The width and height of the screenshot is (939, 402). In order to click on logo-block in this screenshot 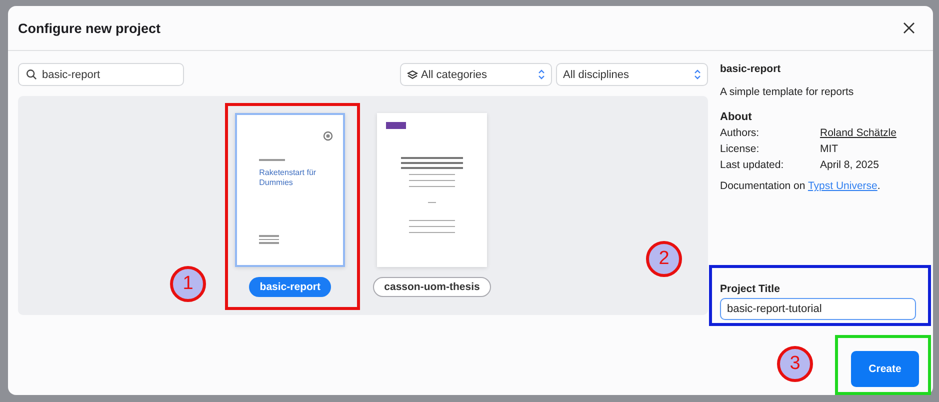, I will do `click(396, 125)`.